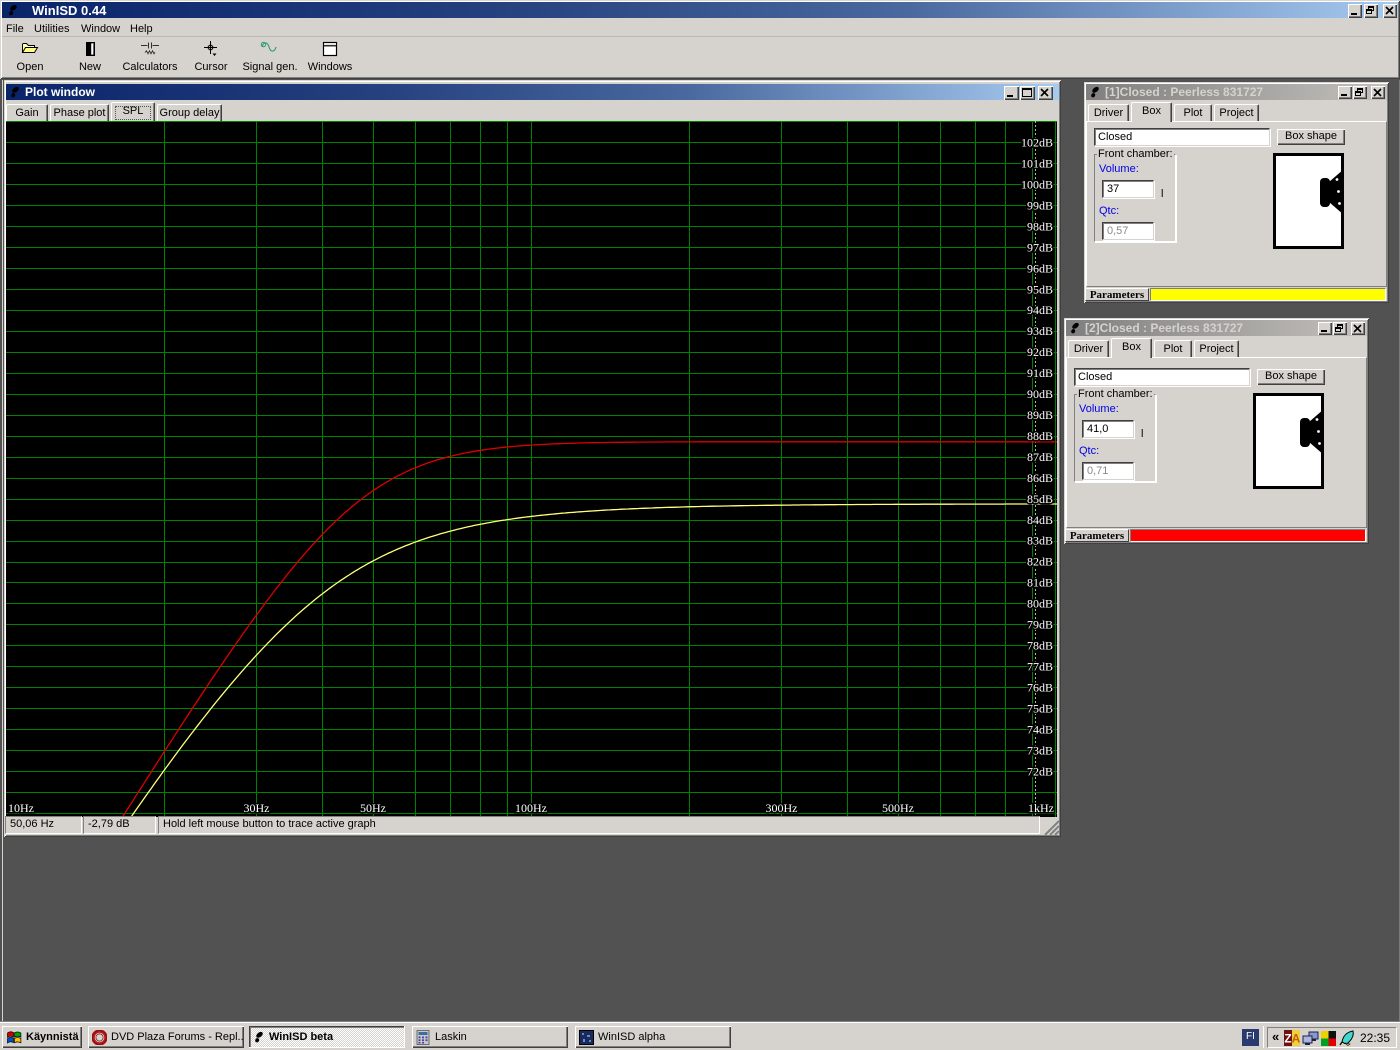 The width and height of the screenshot is (1400, 1050). What do you see at coordinates (898, 808) in the screenshot?
I see `svg-text: 500Hz` at bounding box center [898, 808].